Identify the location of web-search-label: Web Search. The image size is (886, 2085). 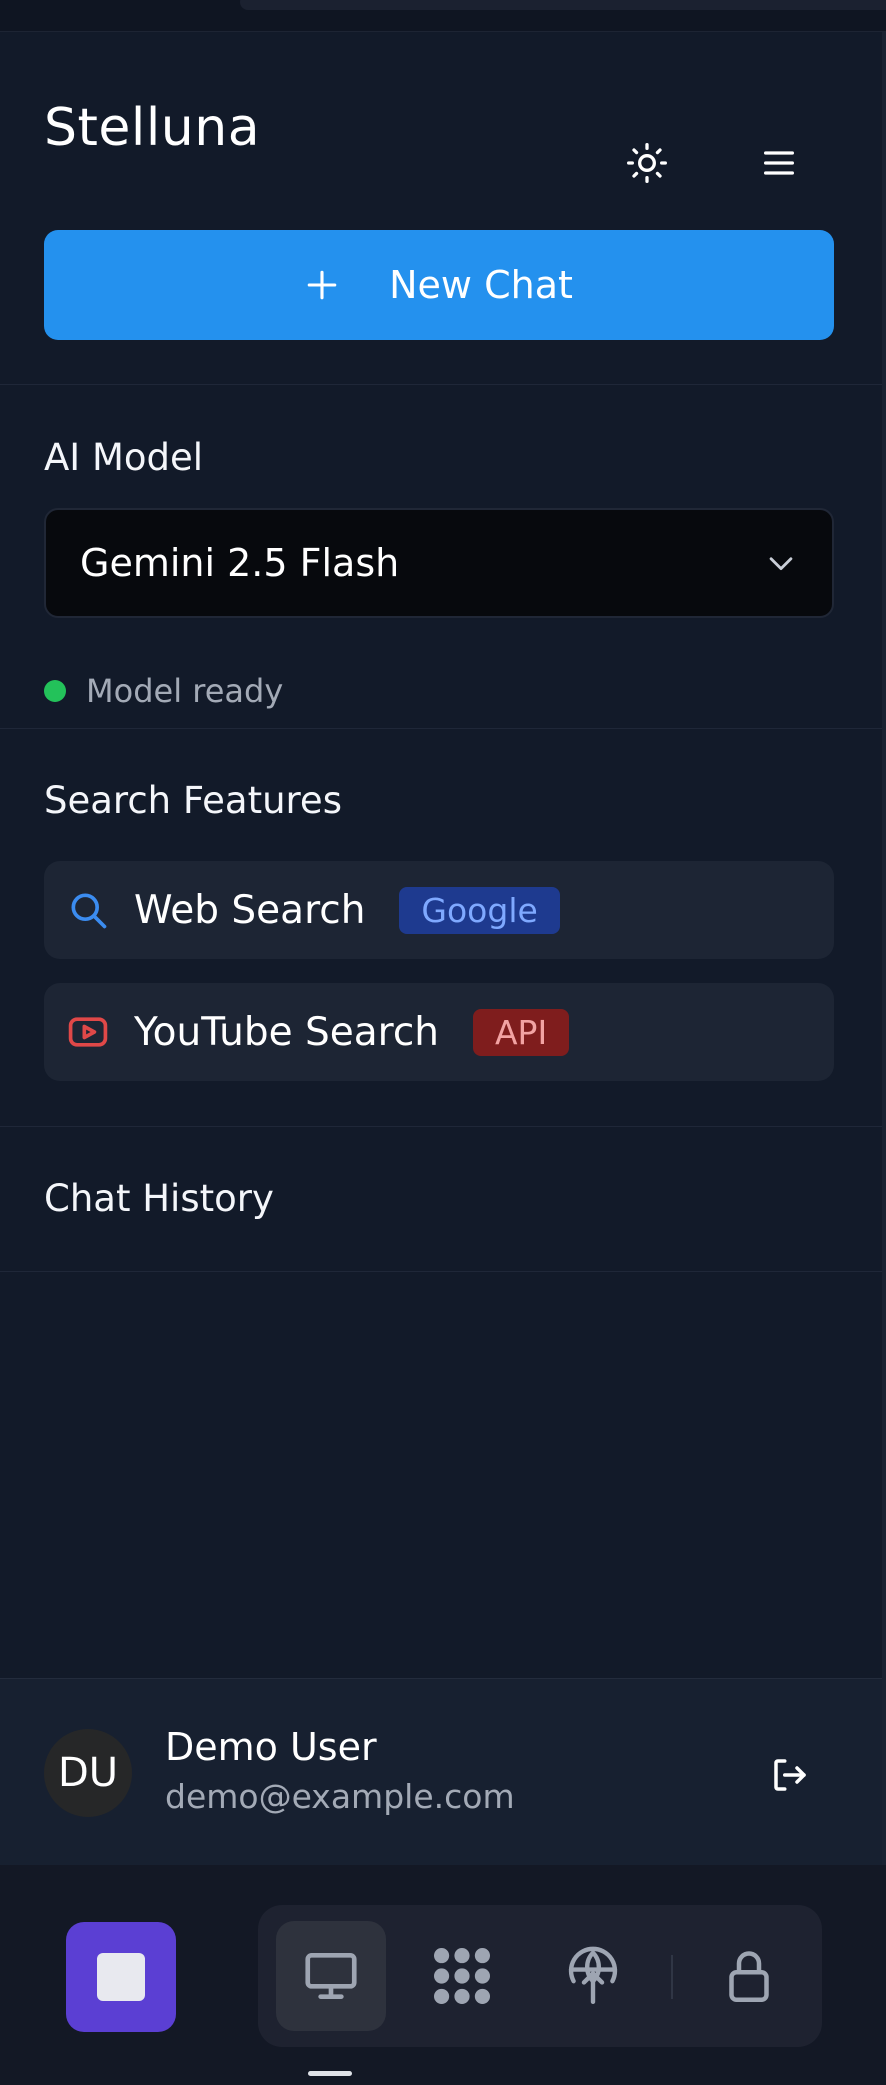
(250, 910).